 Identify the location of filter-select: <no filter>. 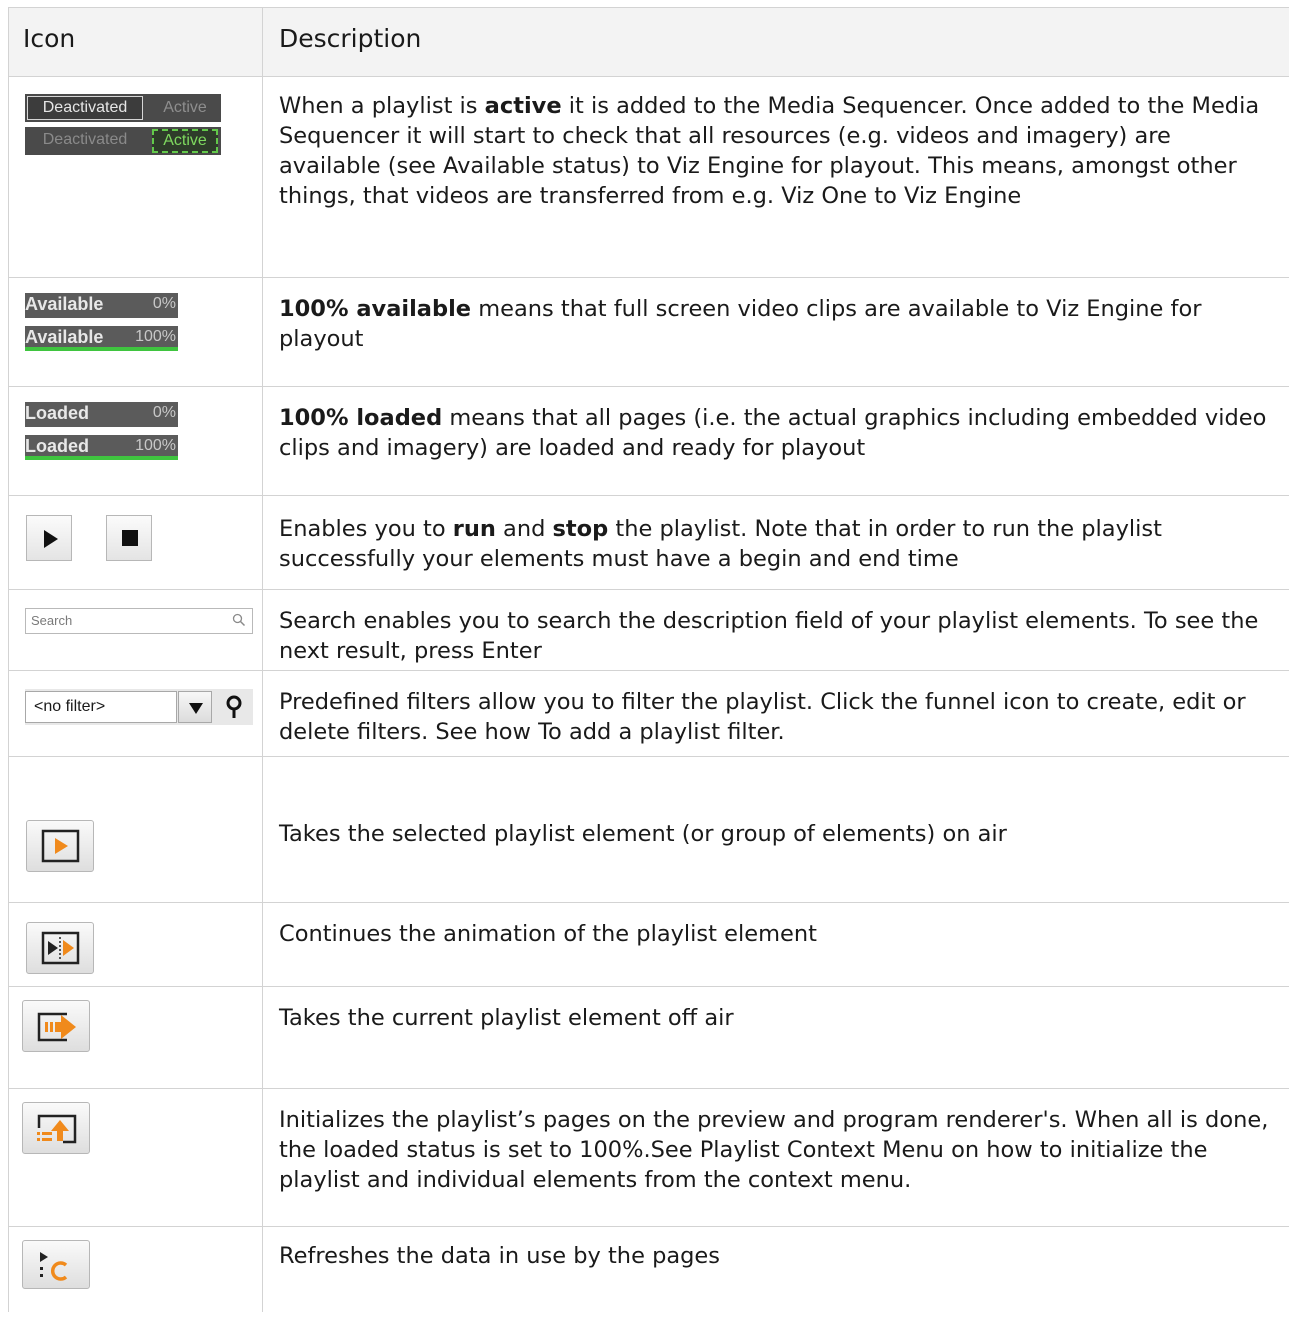
(101, 707).